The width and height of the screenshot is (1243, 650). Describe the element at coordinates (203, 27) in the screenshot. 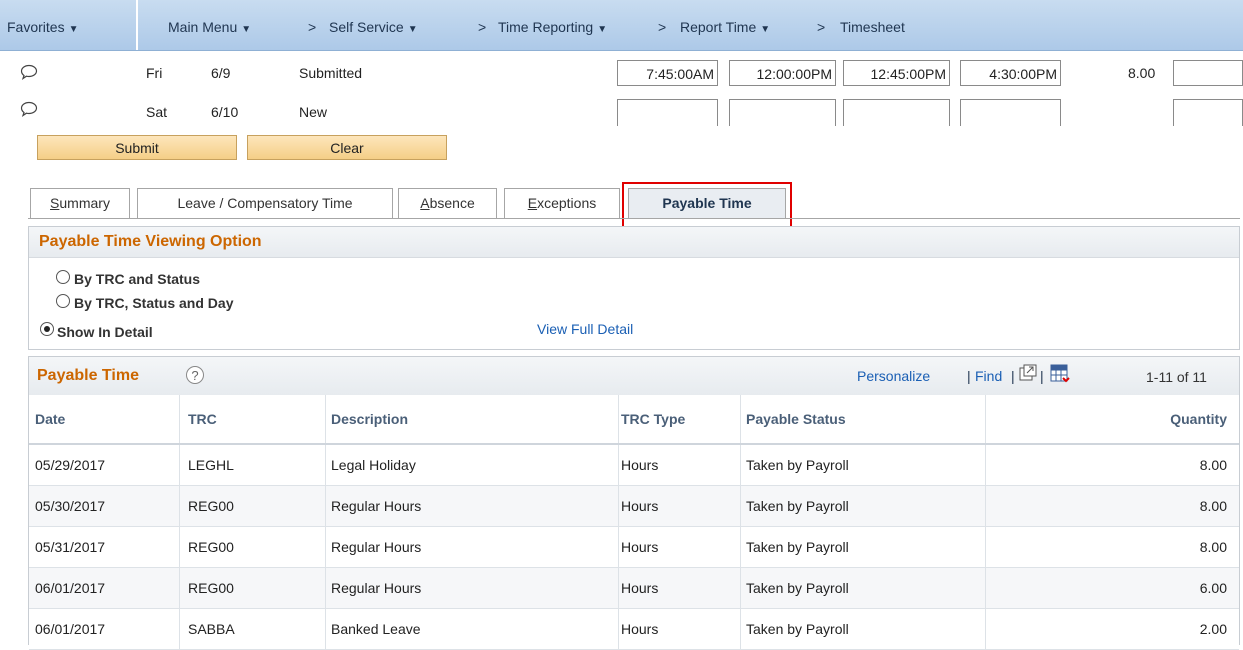

I see `main-menu-label: Main Menu` at that location.